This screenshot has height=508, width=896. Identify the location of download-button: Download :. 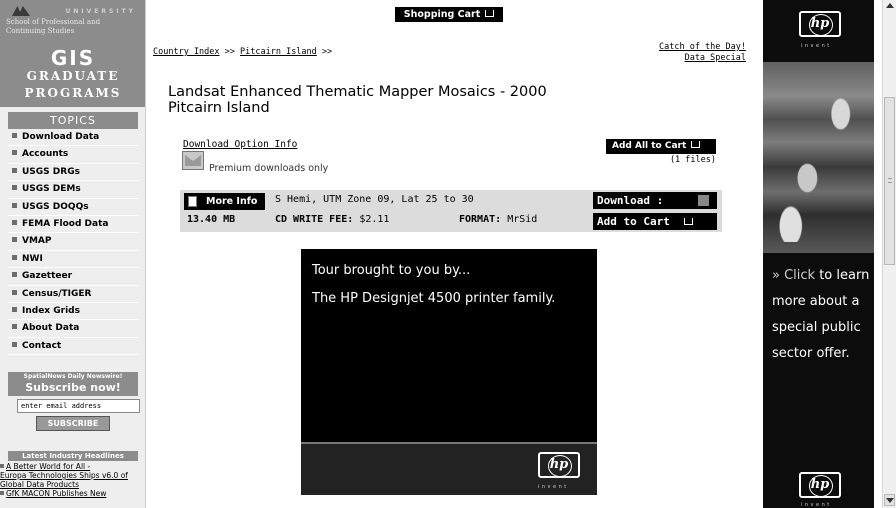
(655, 200).